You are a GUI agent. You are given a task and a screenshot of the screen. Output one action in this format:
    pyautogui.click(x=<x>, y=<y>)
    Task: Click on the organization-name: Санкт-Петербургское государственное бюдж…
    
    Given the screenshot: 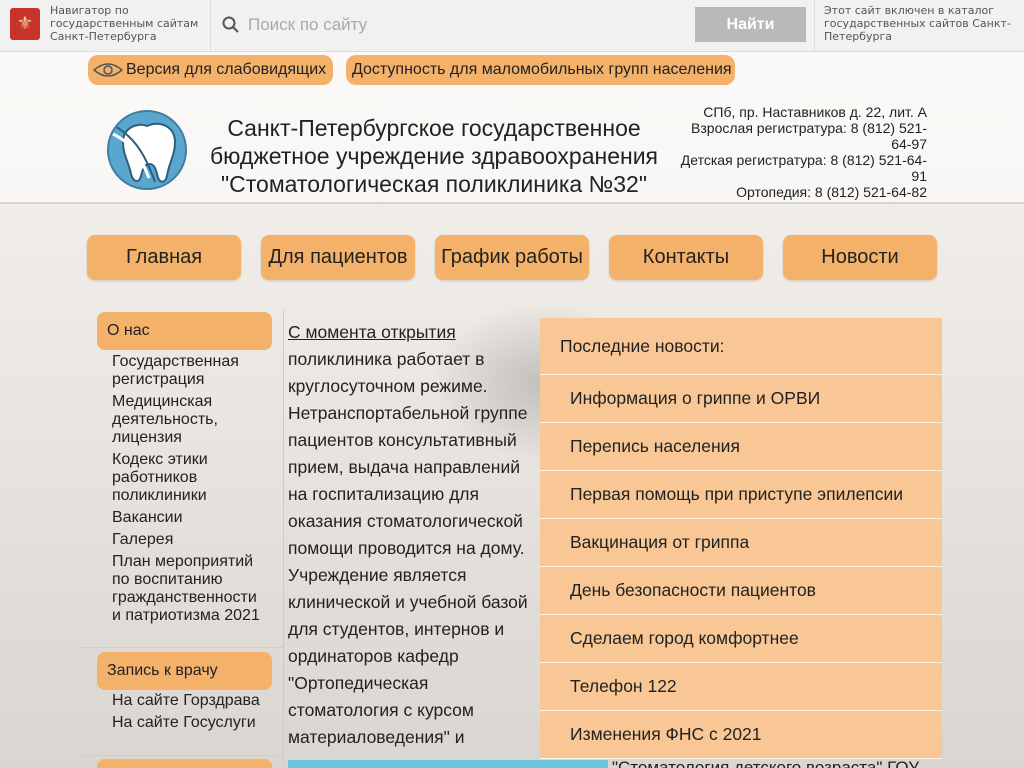 What is the action you would take?
    pyautogui.click(x=434, y=156)
    